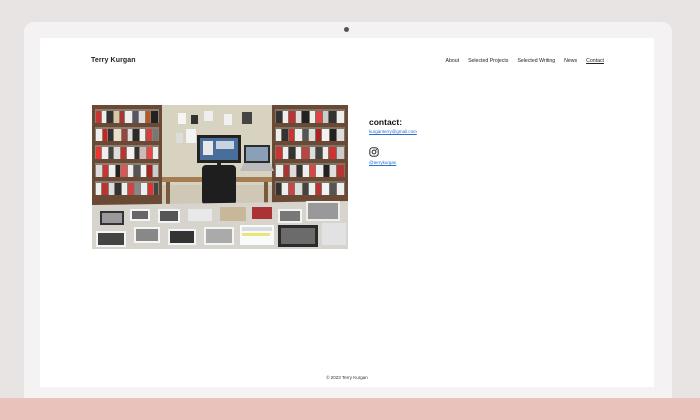 The height and width of the screenshot is (420, 700). What do you see at coordinates (488, 61) in the screenshot?
I see `nav-selected-projects: Selected Projects` at bounding box center [488, 61].